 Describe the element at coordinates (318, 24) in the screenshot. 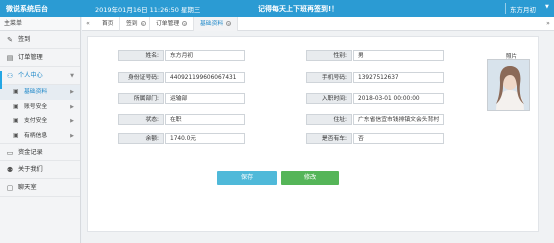

I see `tab-bar: « 首页 签到 × 订单管理 × 基础资料 × »` at that location.